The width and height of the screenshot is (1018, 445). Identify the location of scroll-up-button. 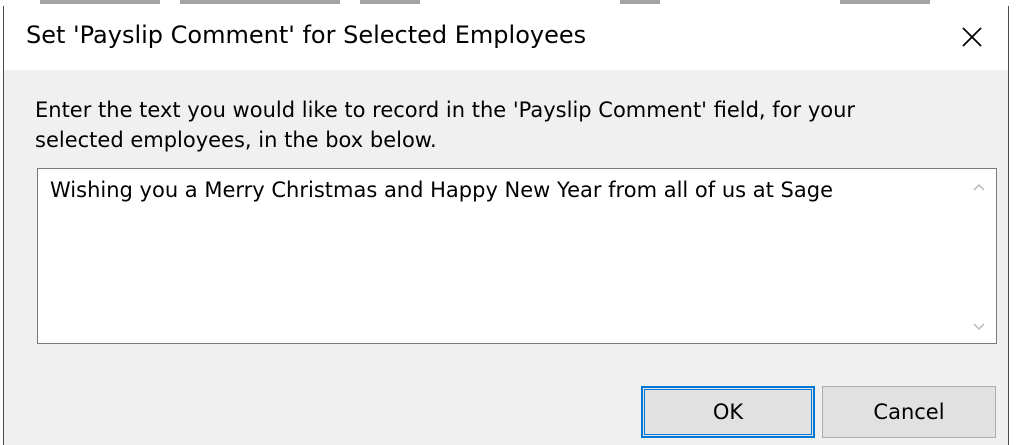
(979, 186).